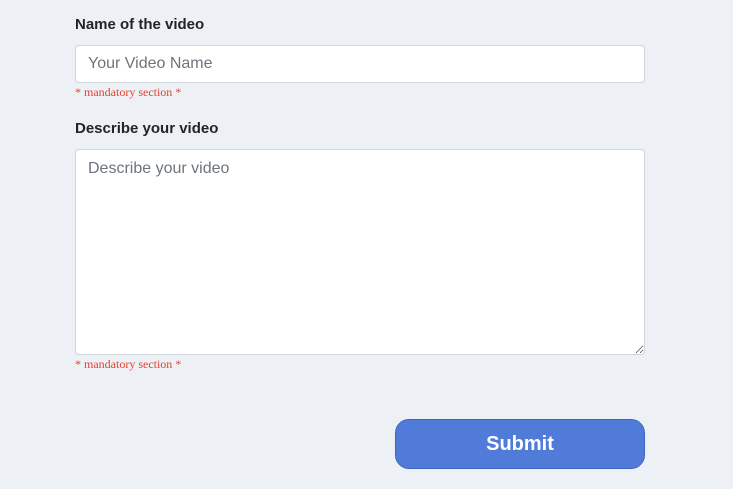 This screenshot has width=733, height=489. What do you see at coordinates (128, 364) in the screenshot?
I see `video-description-mandatory-hint: * mandatory section *` at bounding box center [128, 364].